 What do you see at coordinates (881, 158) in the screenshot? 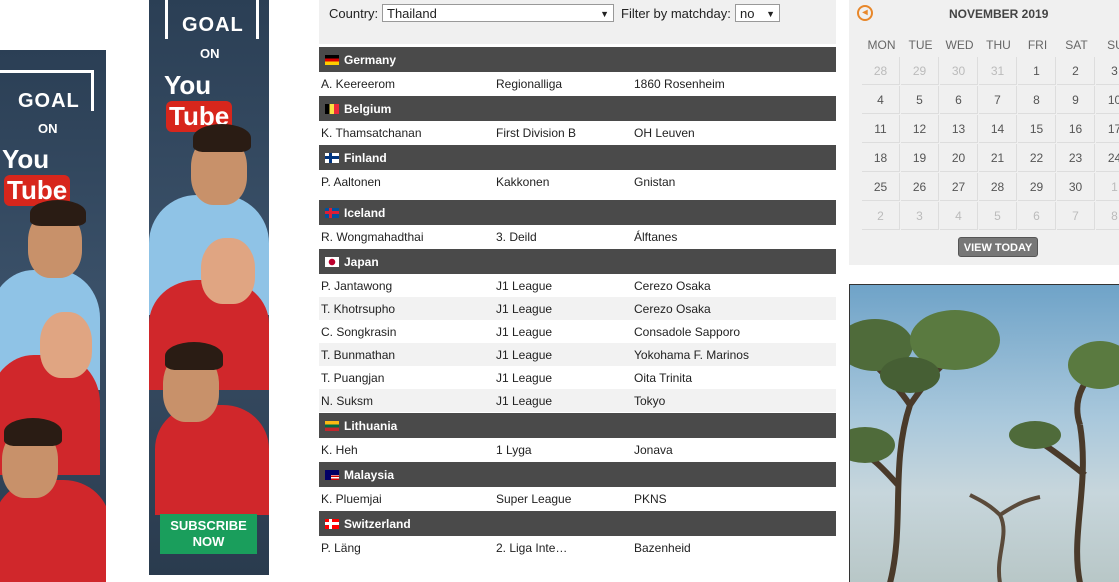
I see `calendar-day: 18` at bounding box center [881, 158].